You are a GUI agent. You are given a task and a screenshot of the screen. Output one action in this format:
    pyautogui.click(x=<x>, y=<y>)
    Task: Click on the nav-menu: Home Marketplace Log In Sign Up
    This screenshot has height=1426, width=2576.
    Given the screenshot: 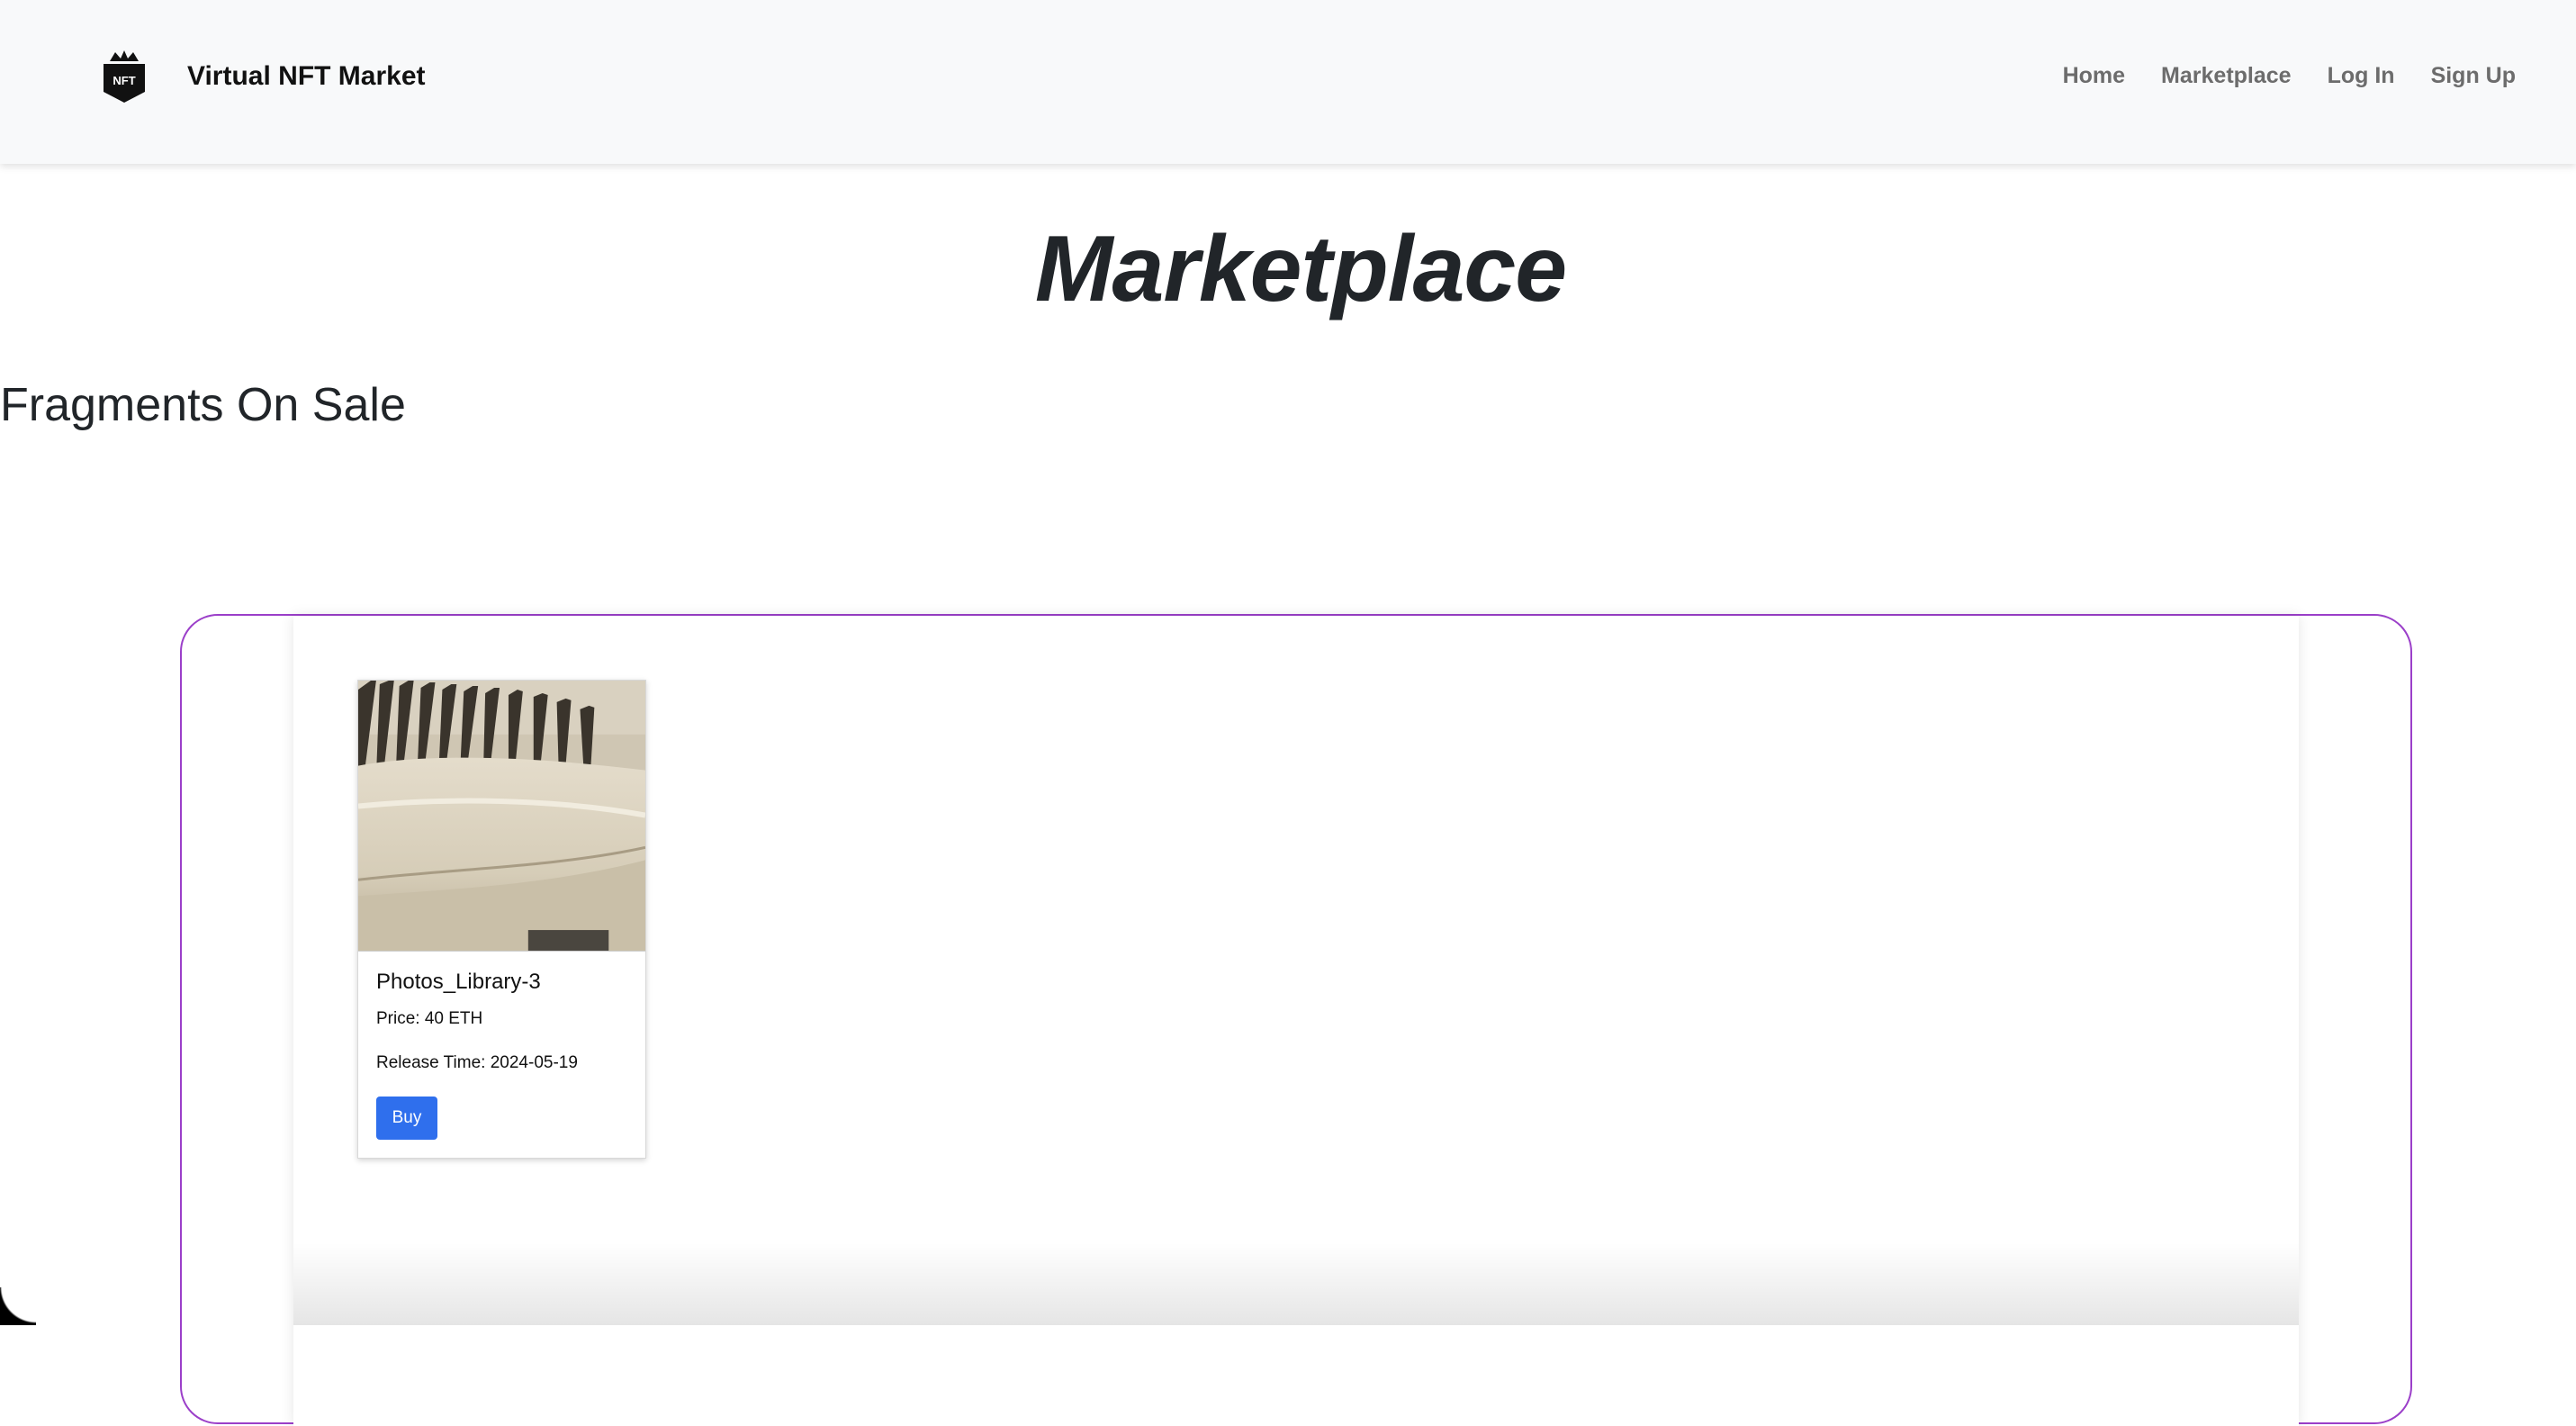 What is the action you would take?
    pyautogui.click(x=2289, y=76)
    